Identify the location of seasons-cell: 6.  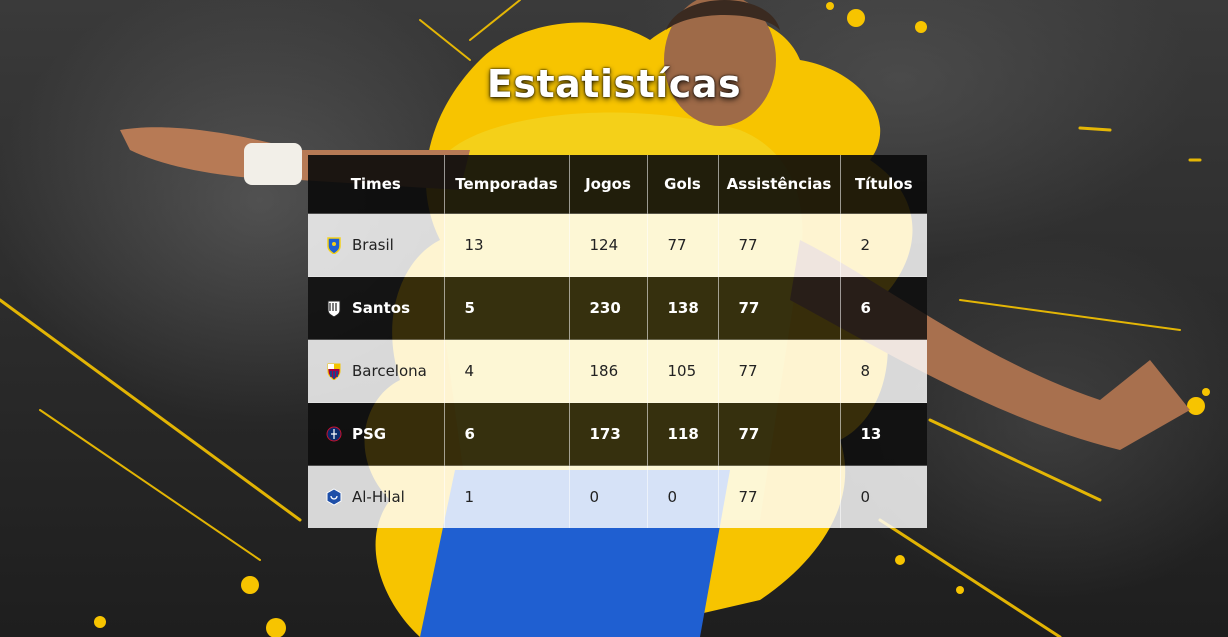
(507, 434).